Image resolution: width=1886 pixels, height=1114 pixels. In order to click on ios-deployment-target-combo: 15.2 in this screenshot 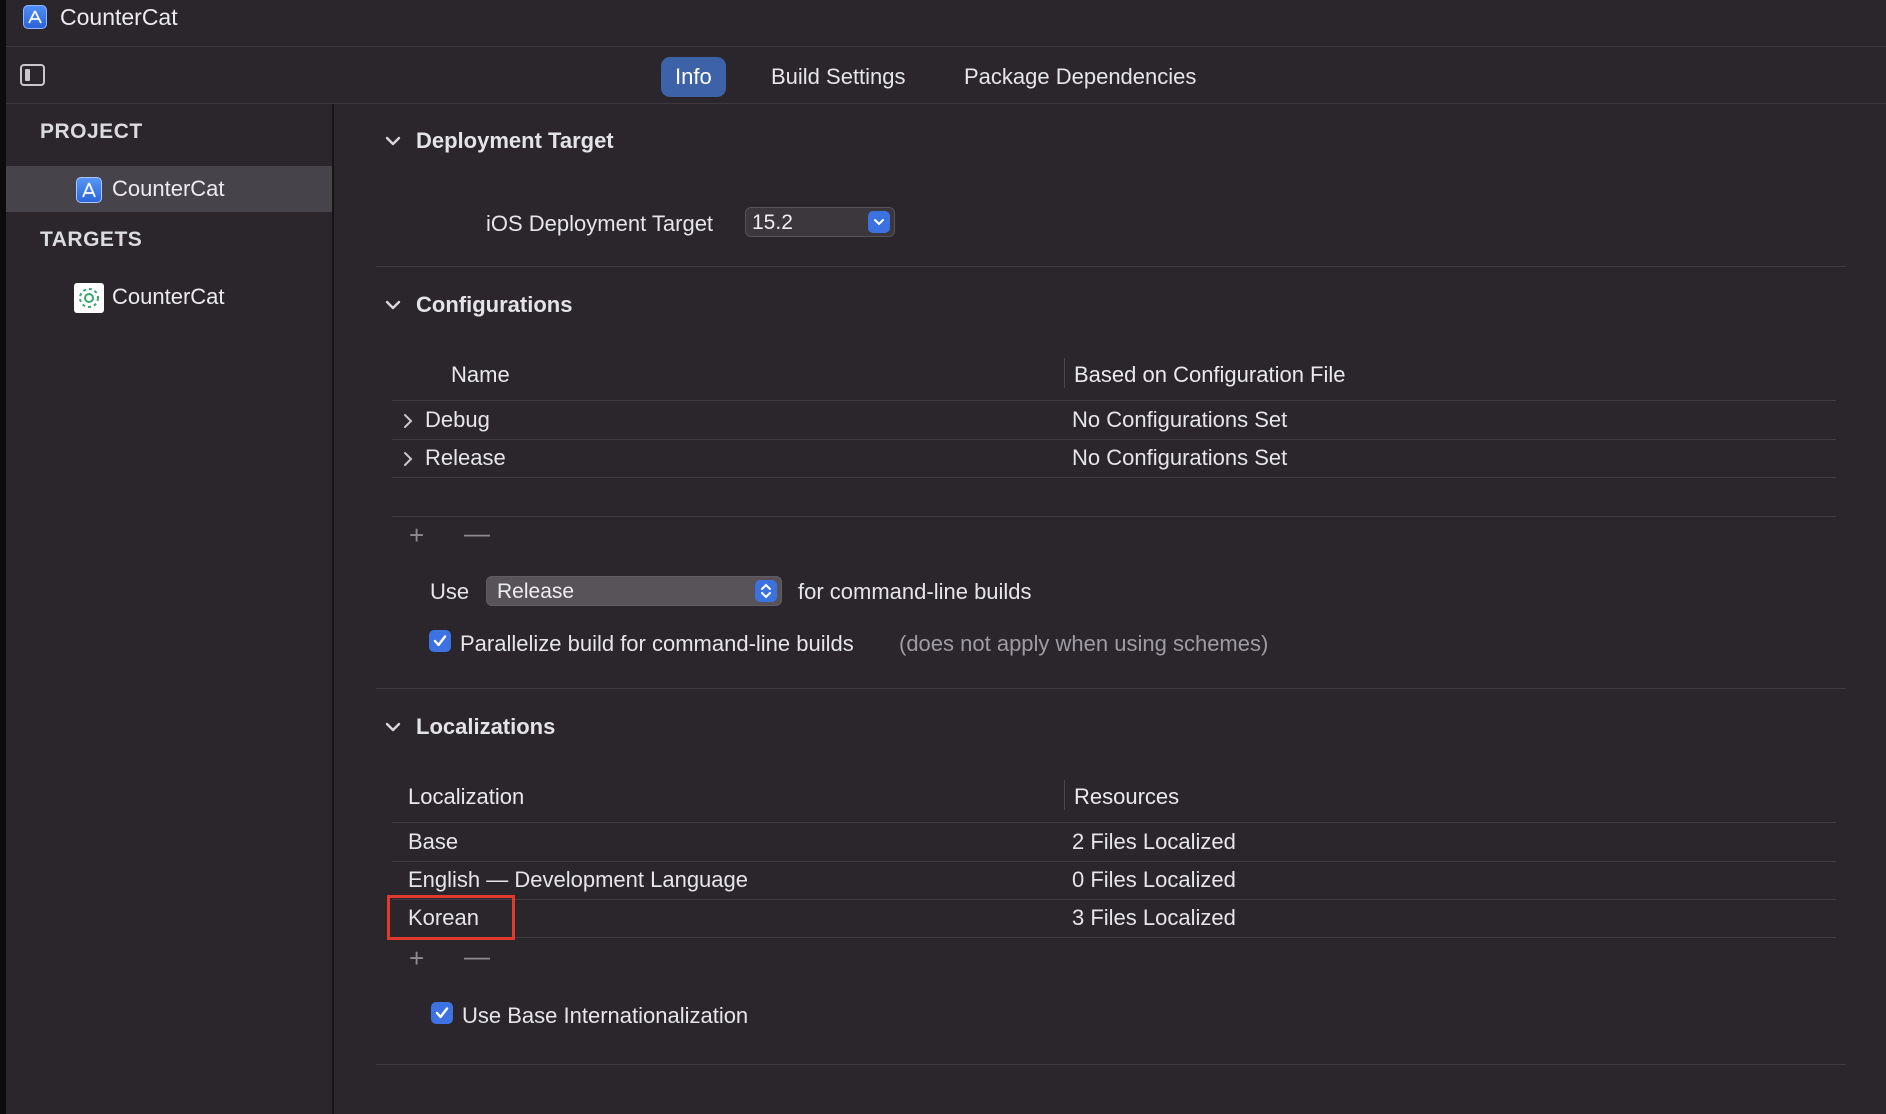, I will do `click(820, 222)`.